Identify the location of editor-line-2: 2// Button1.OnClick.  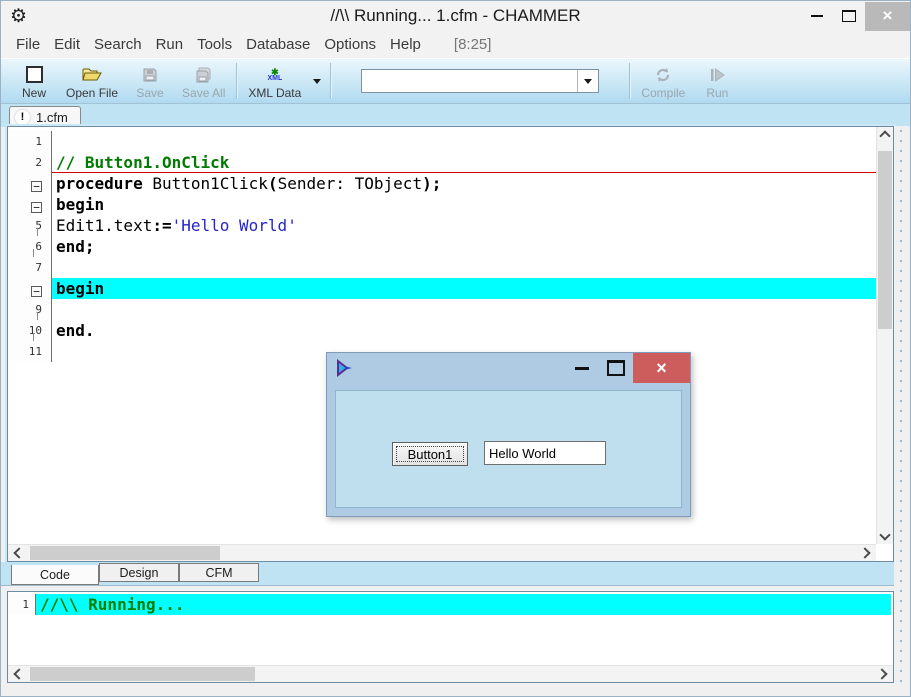
(450, 162).